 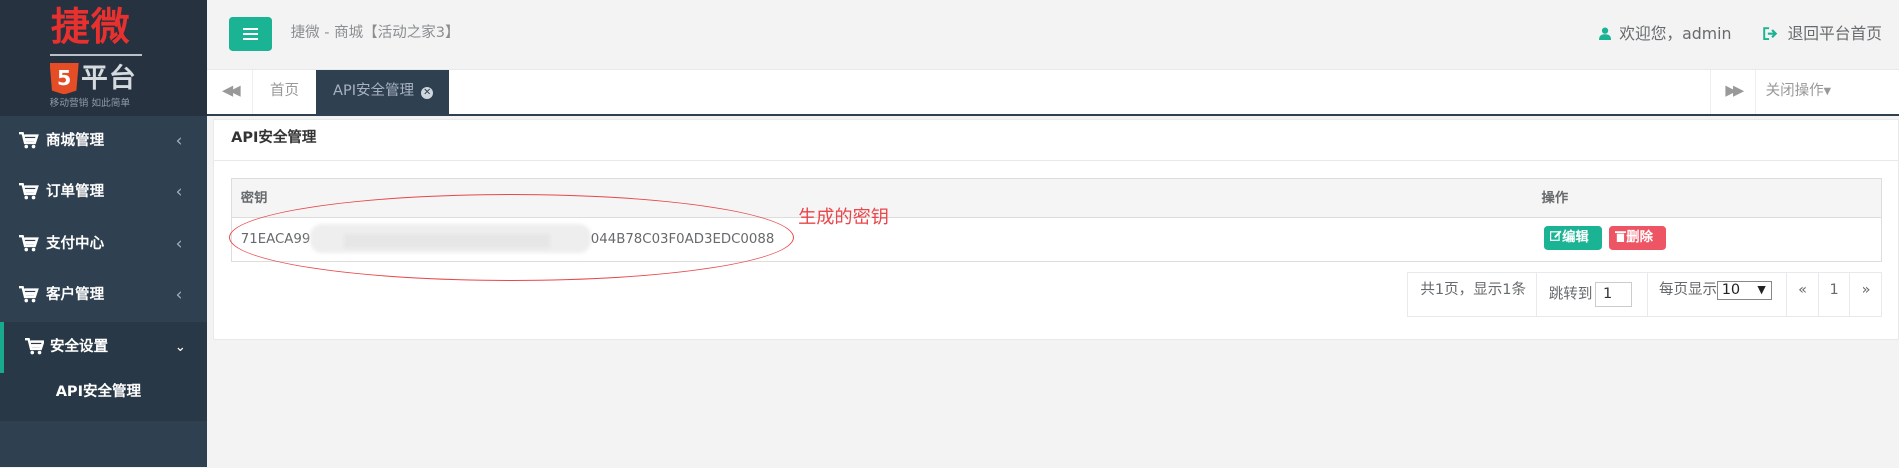 What do you see at coordinates (1621, 237) in the screenshot?
I see `trash-icon` at bounding box center [1621, 237].